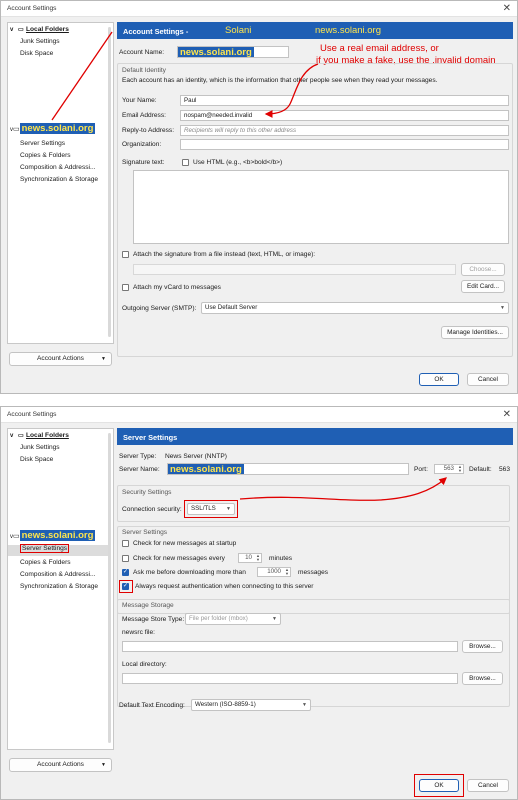 The height and width of the screenshot is (800, 518). What do you see at coordinates (142, 144) in the screenshot?
I see `organization-label: Organization:` at bounding box center [142, 144].